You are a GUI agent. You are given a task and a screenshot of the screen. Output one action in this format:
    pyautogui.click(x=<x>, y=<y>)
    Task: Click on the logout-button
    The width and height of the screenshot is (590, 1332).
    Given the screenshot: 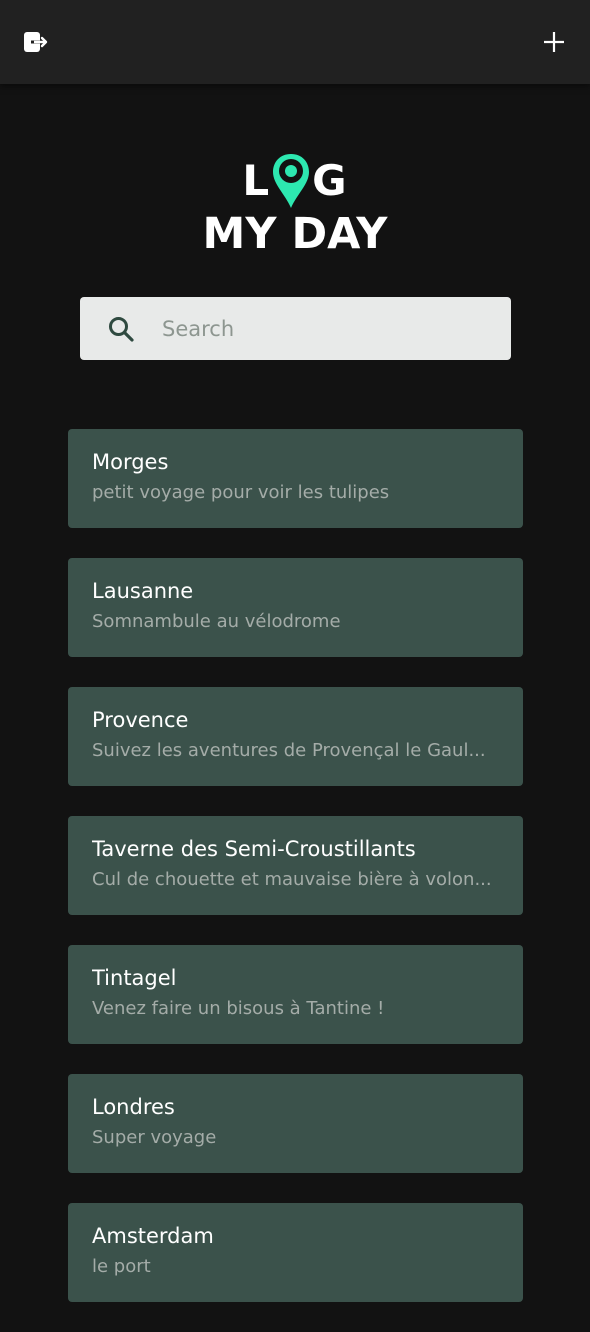 What is the action you would take?
    pyautogui.click(x=36, y=42)
    